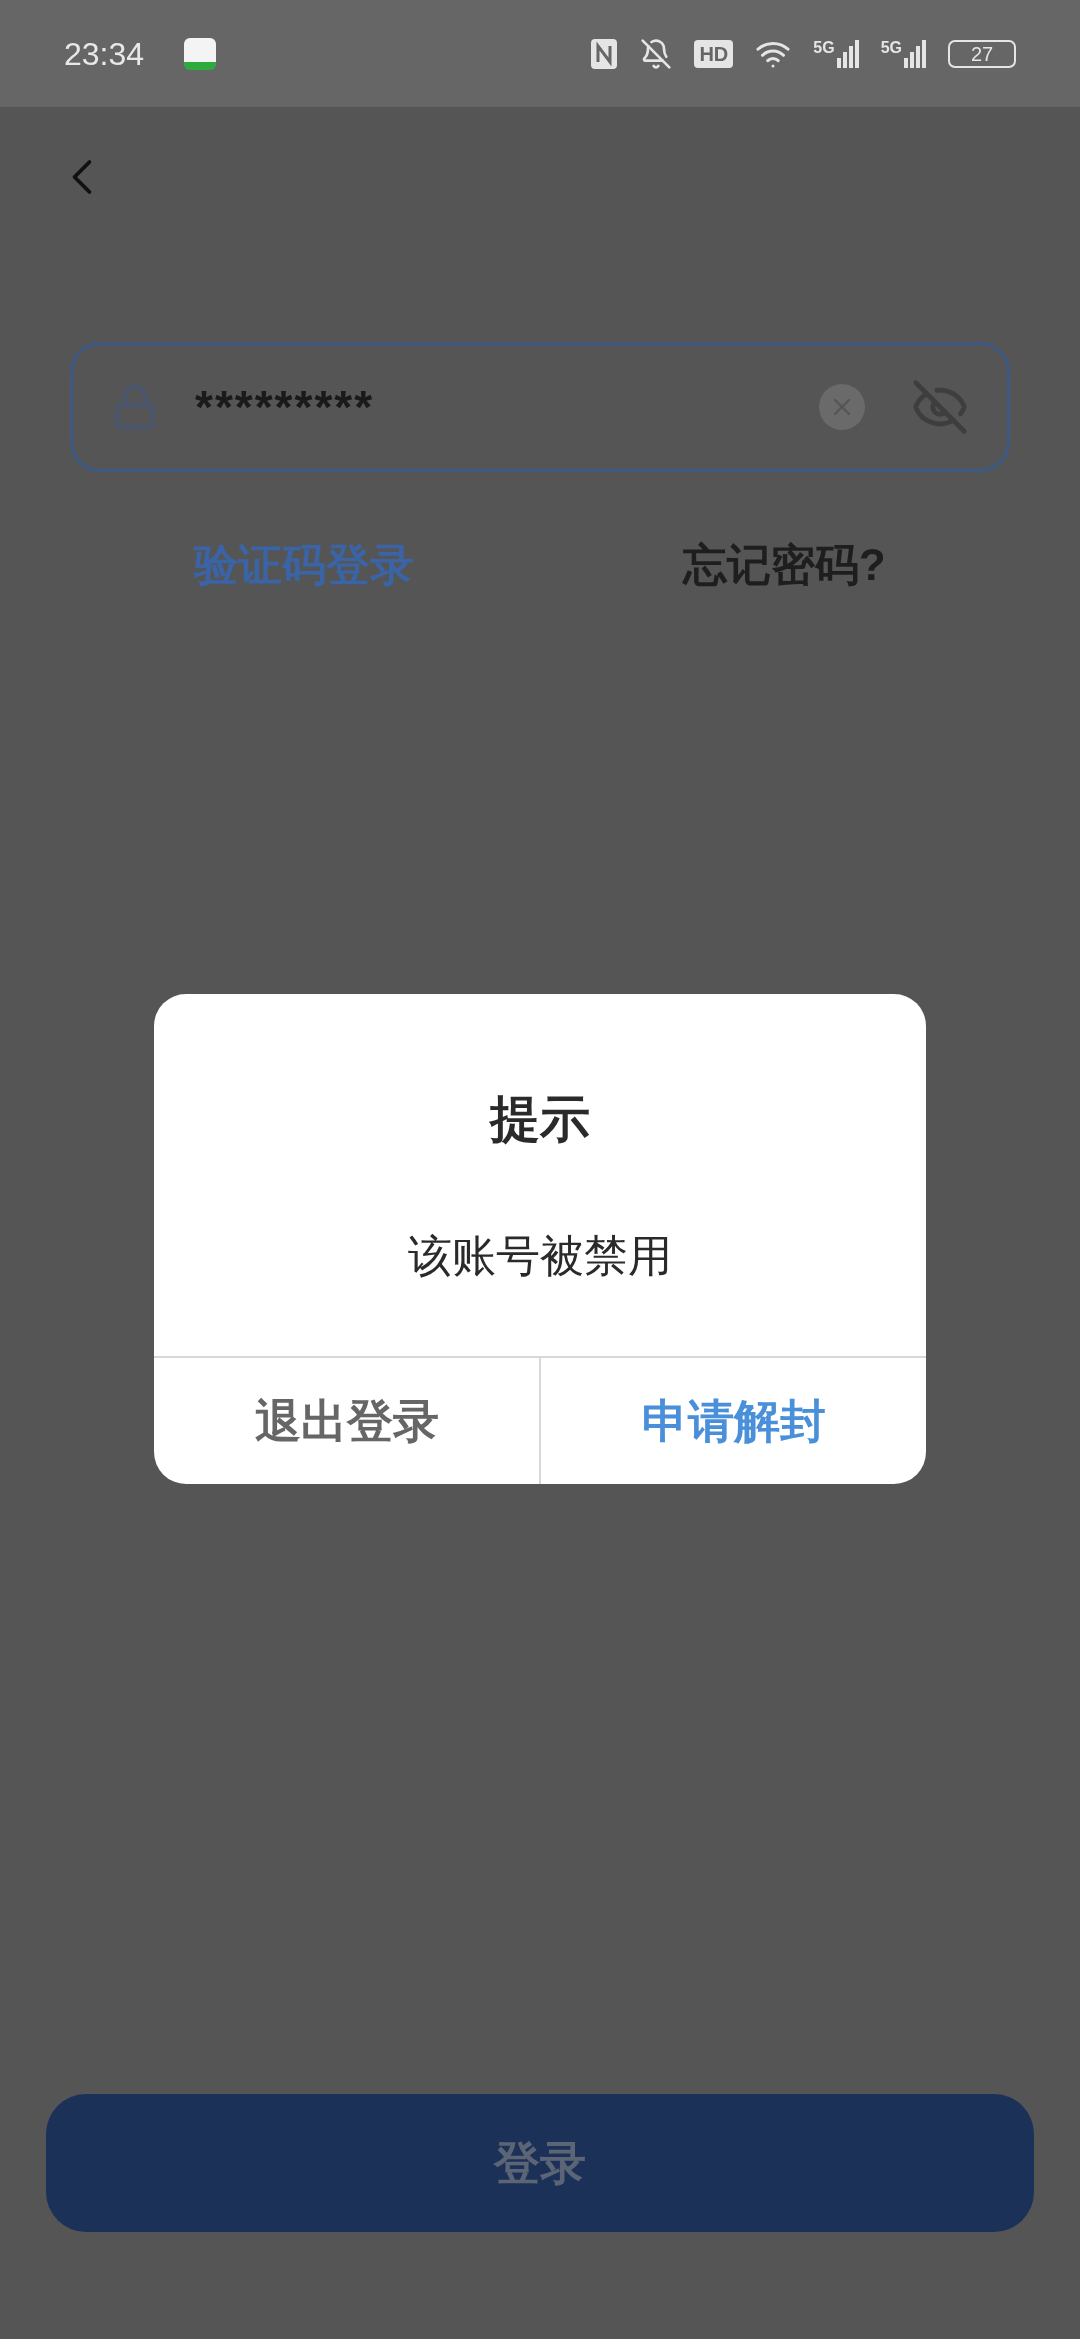  I want to click on link: 验证码登录, so click(304, 565).